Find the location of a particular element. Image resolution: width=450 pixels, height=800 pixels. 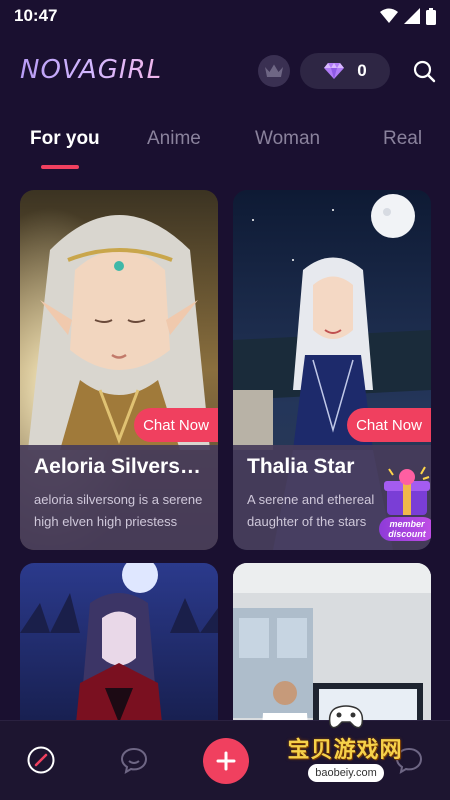

gift-box-icon is located at coordinates (407, 490).